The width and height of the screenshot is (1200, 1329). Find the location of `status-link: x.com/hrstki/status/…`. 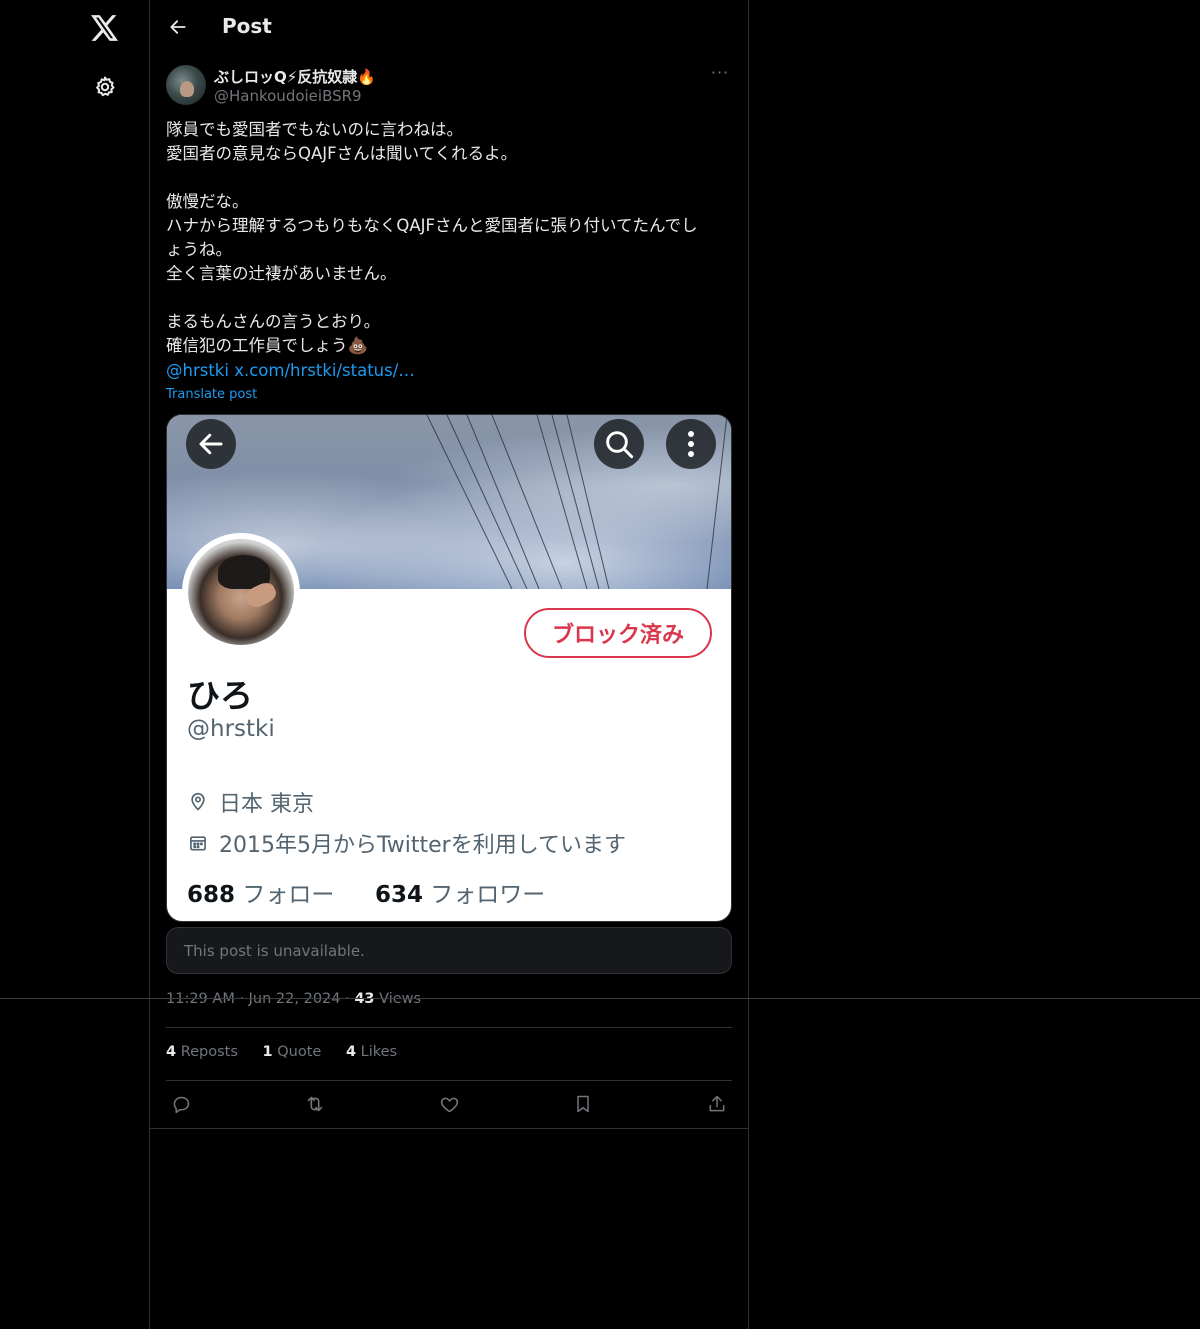

status-link: x.com/hrstki/status/… is located at coordinates (324, 370).